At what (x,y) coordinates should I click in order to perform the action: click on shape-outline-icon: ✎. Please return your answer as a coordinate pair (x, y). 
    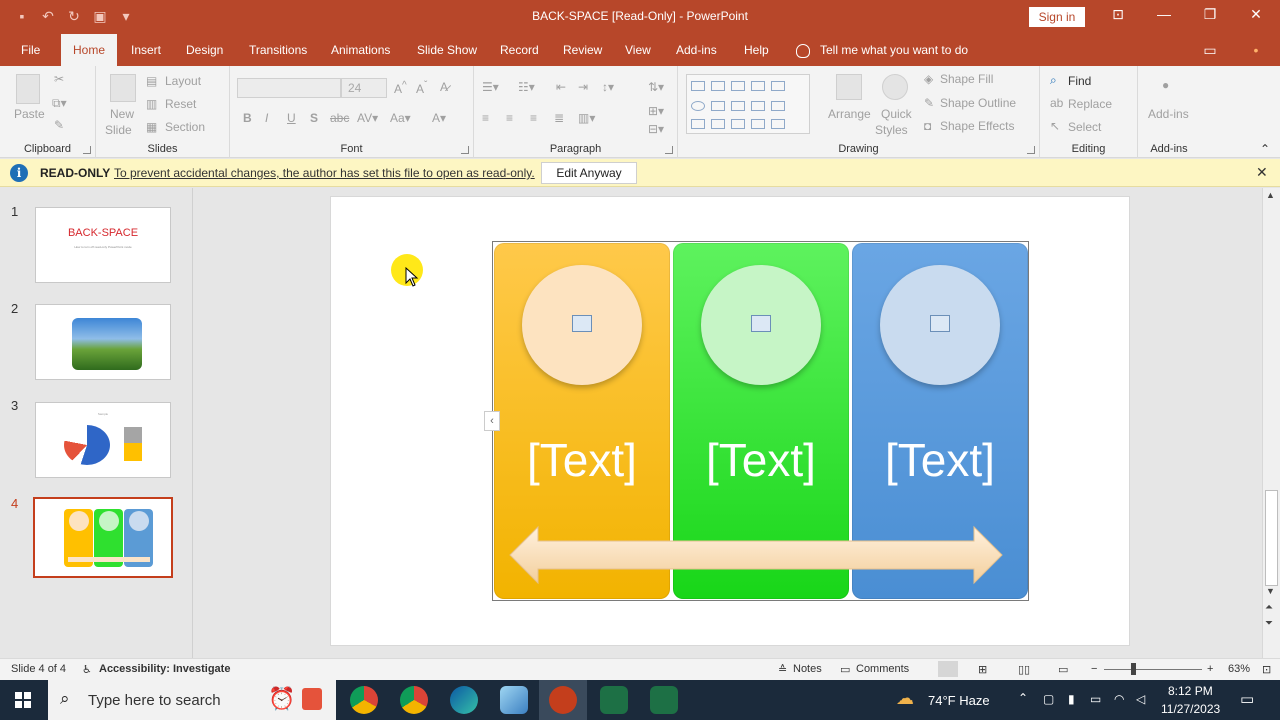
    Looking at the image, I should click on (929, 103).